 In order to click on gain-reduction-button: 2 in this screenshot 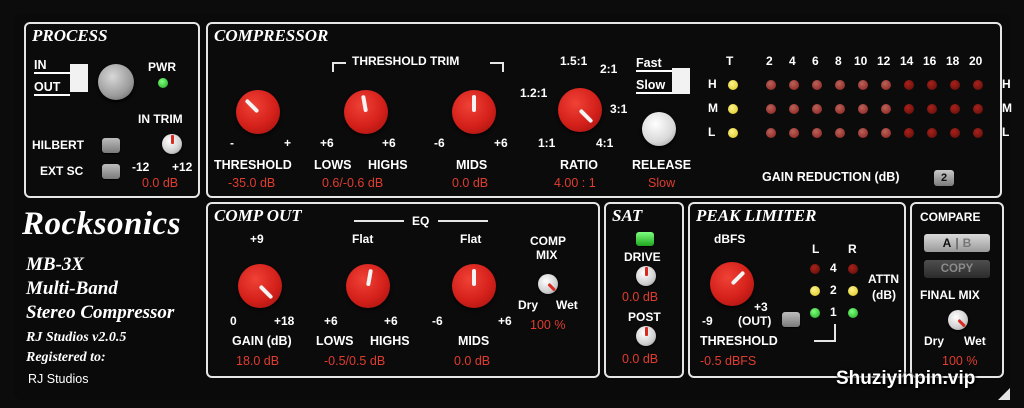, I will do `click(944, 178)`.